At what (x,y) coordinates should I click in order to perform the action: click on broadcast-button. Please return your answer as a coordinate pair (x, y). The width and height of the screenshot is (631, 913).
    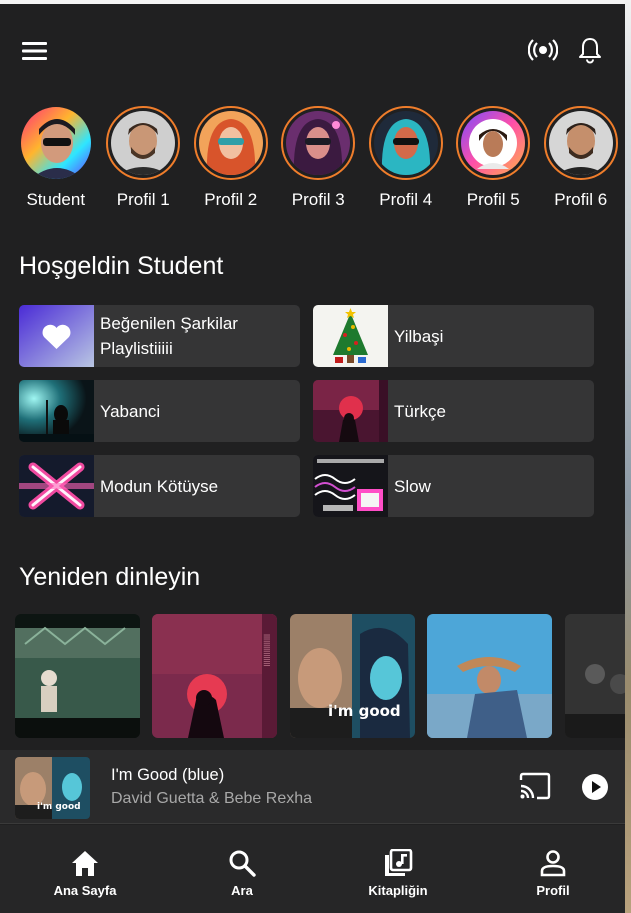
    Looking at the image, I should click on (543, 50).